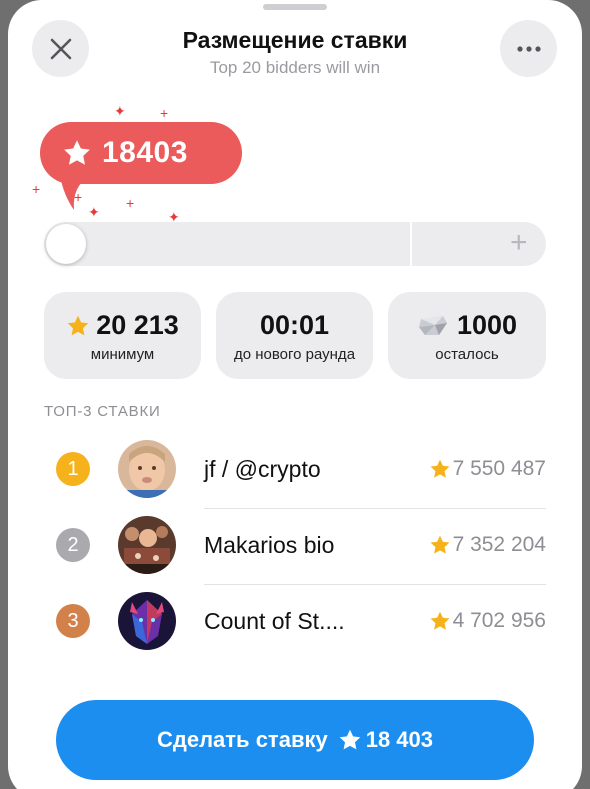 The width and height of the screenshot is (590, 789). I want to click on bid-slider: +, so click(295, 244).